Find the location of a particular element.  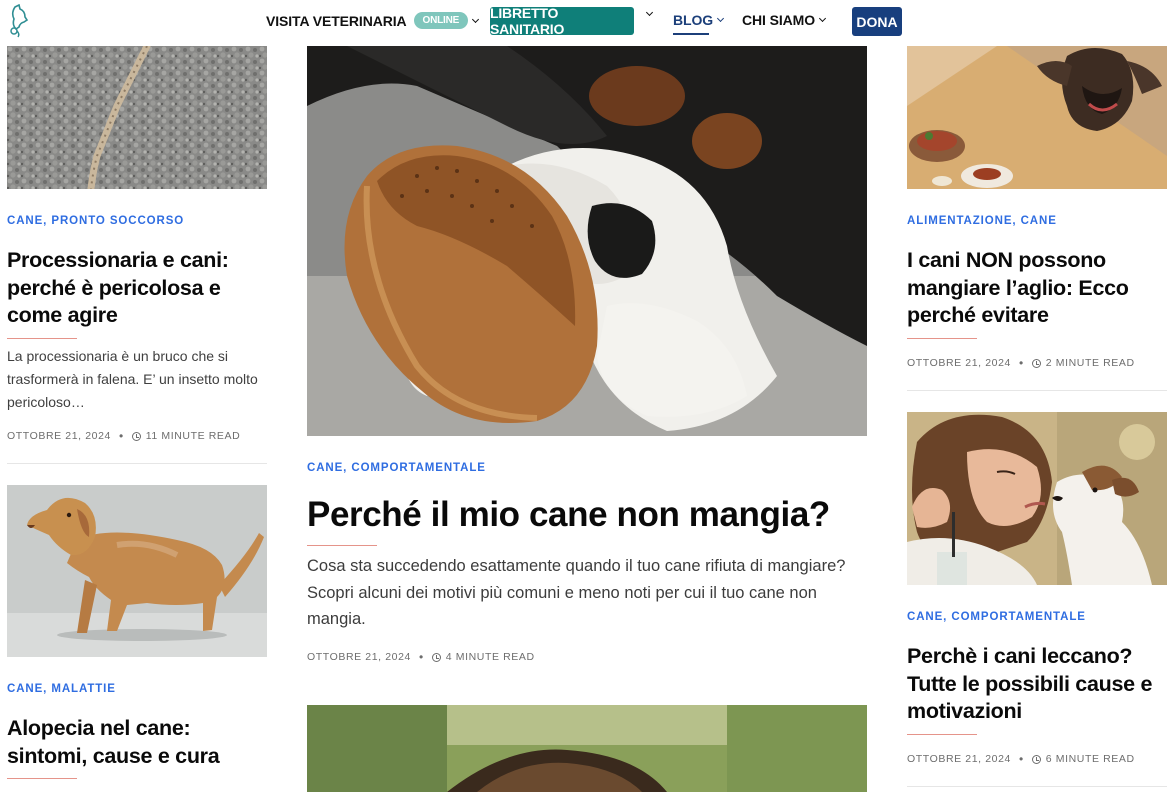

site-logo-icon is located at coordinates (18, 20).